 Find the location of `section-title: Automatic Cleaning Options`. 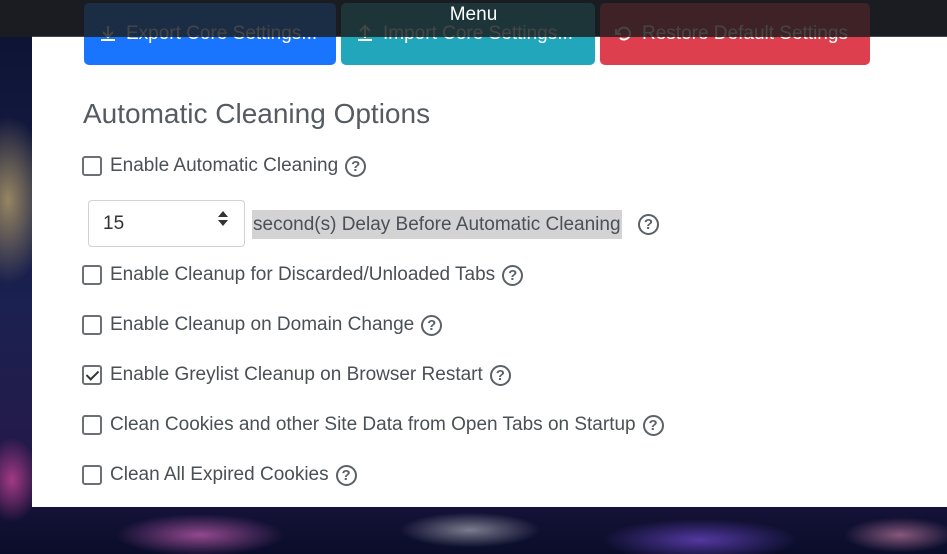

section-title: Automatic Cleaning Options is located at coordinates (257, 113).